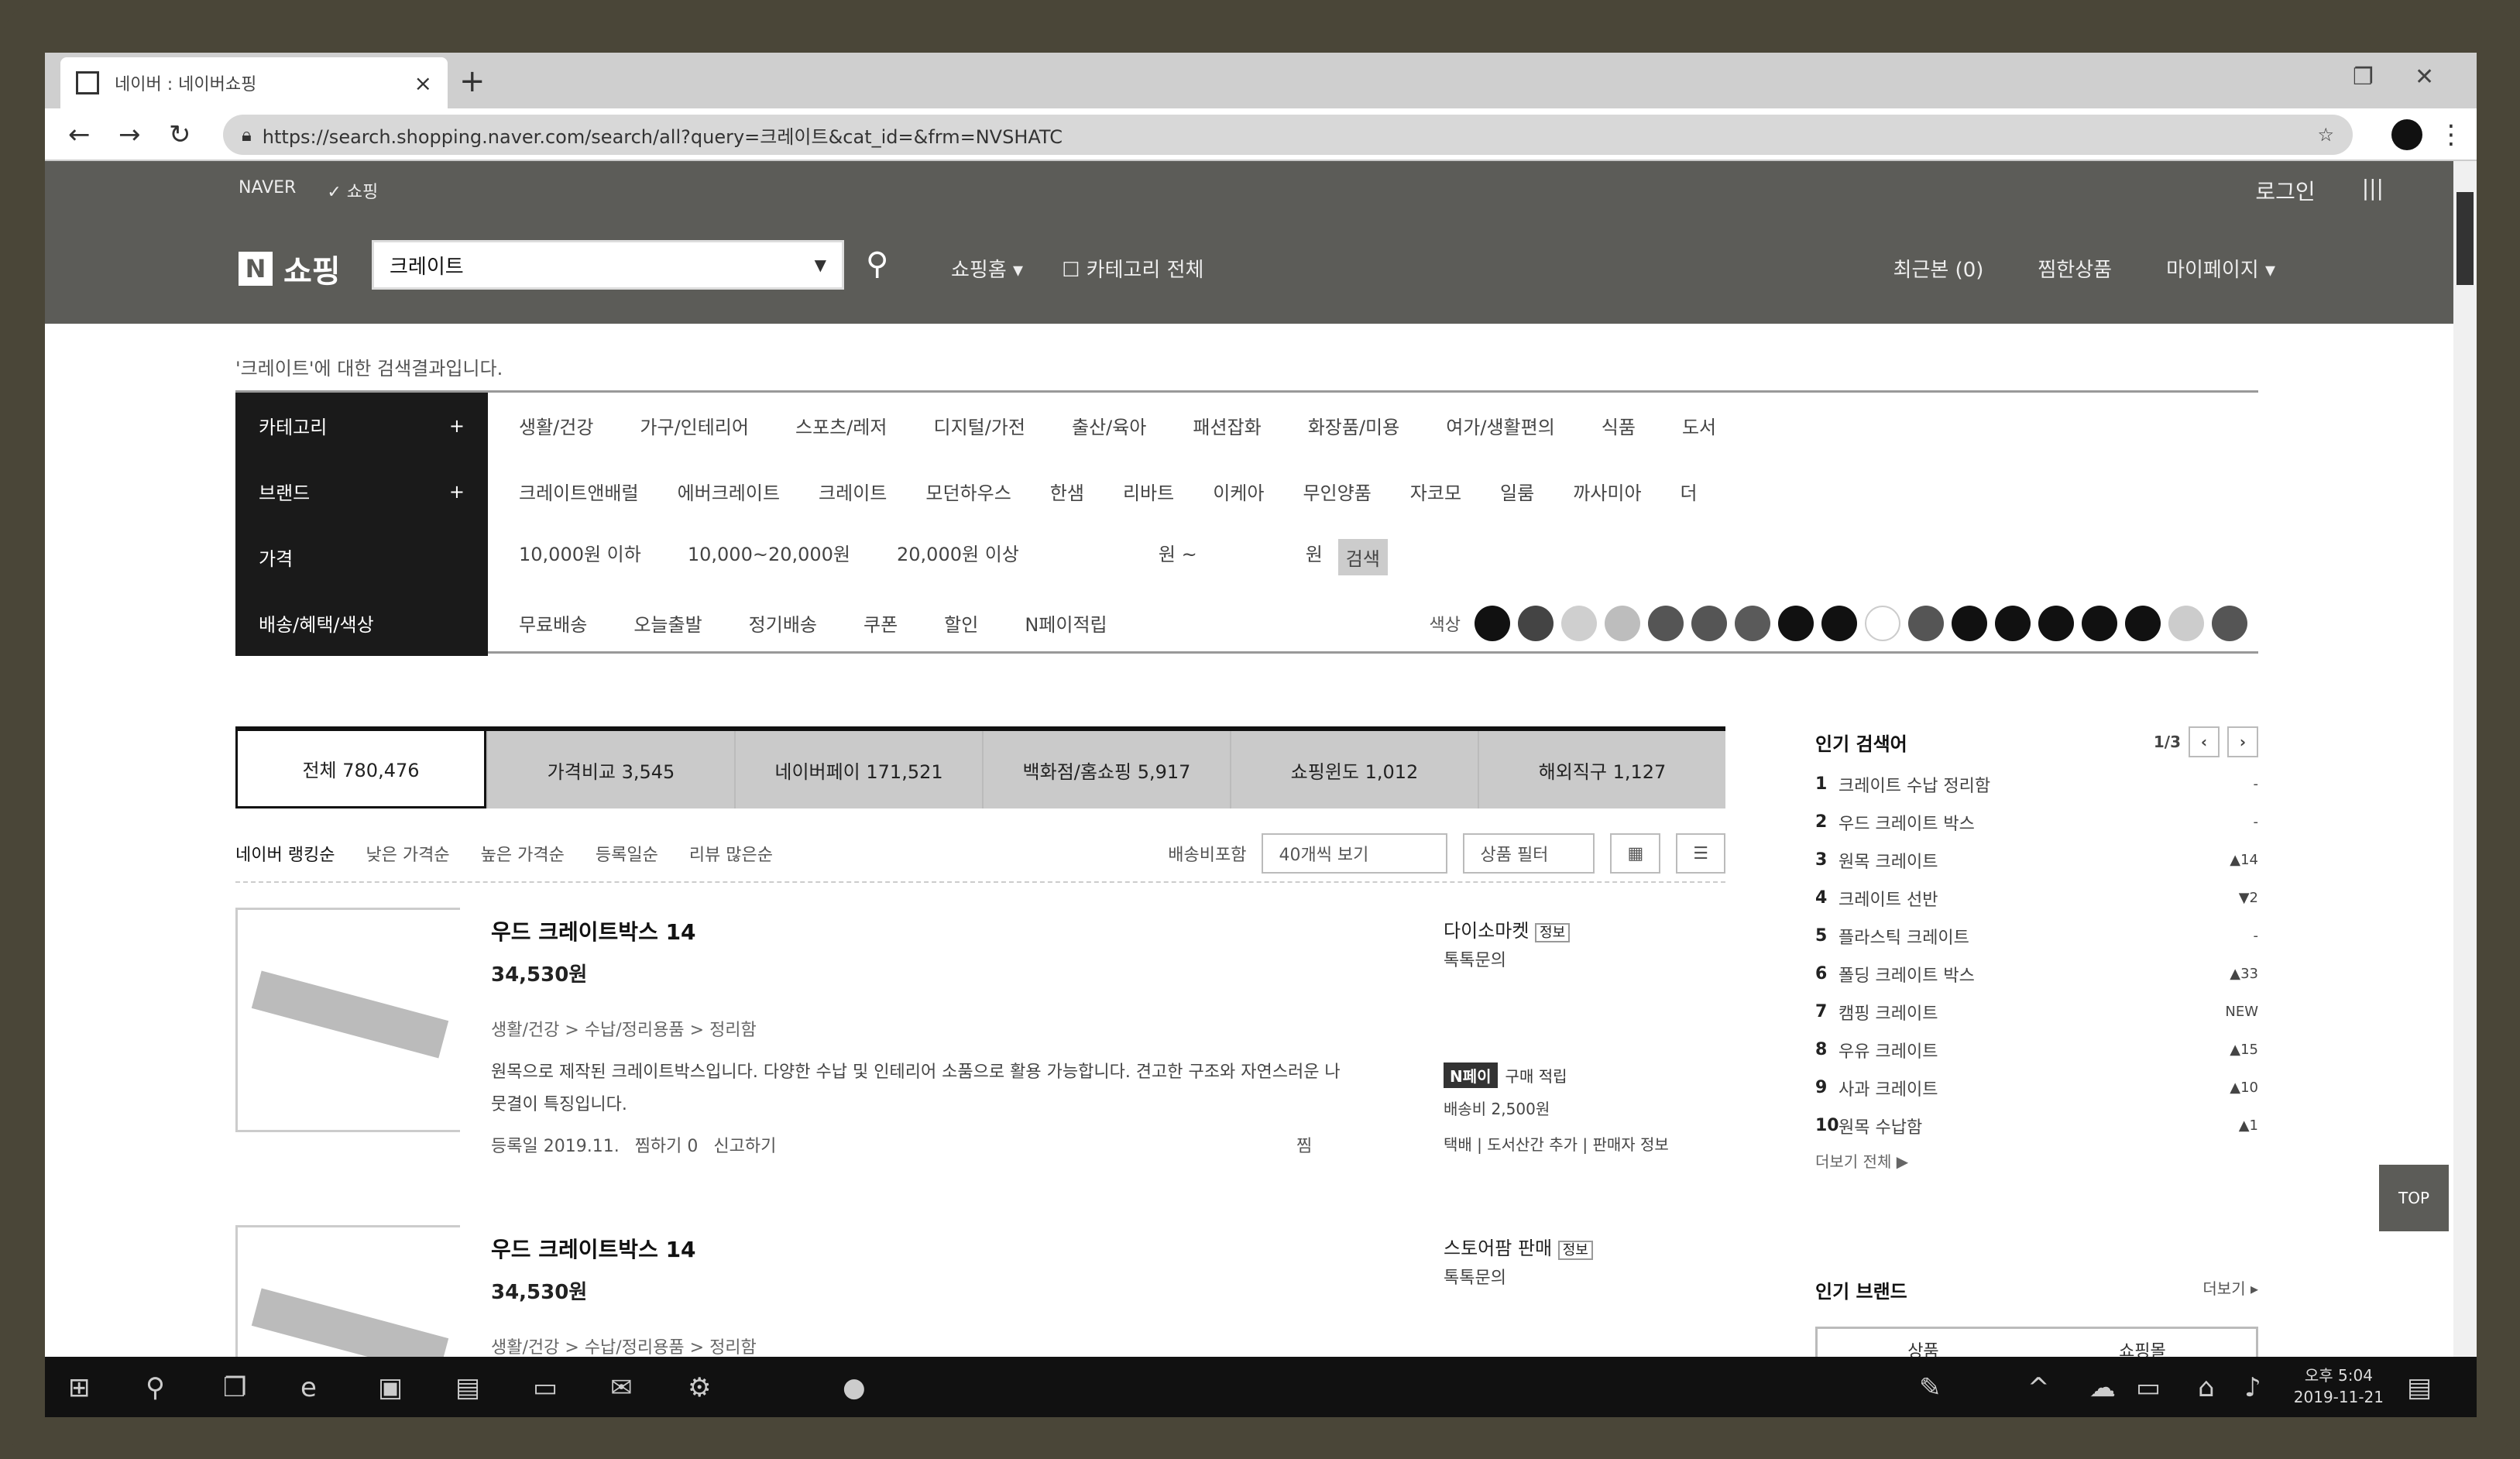 This screenshot has height=1459, width=2520. What do you see at coordinates (841, 425) in the screenshot?
I see `filter-option: 스포츠/레저` at bounding box center [841, 425].